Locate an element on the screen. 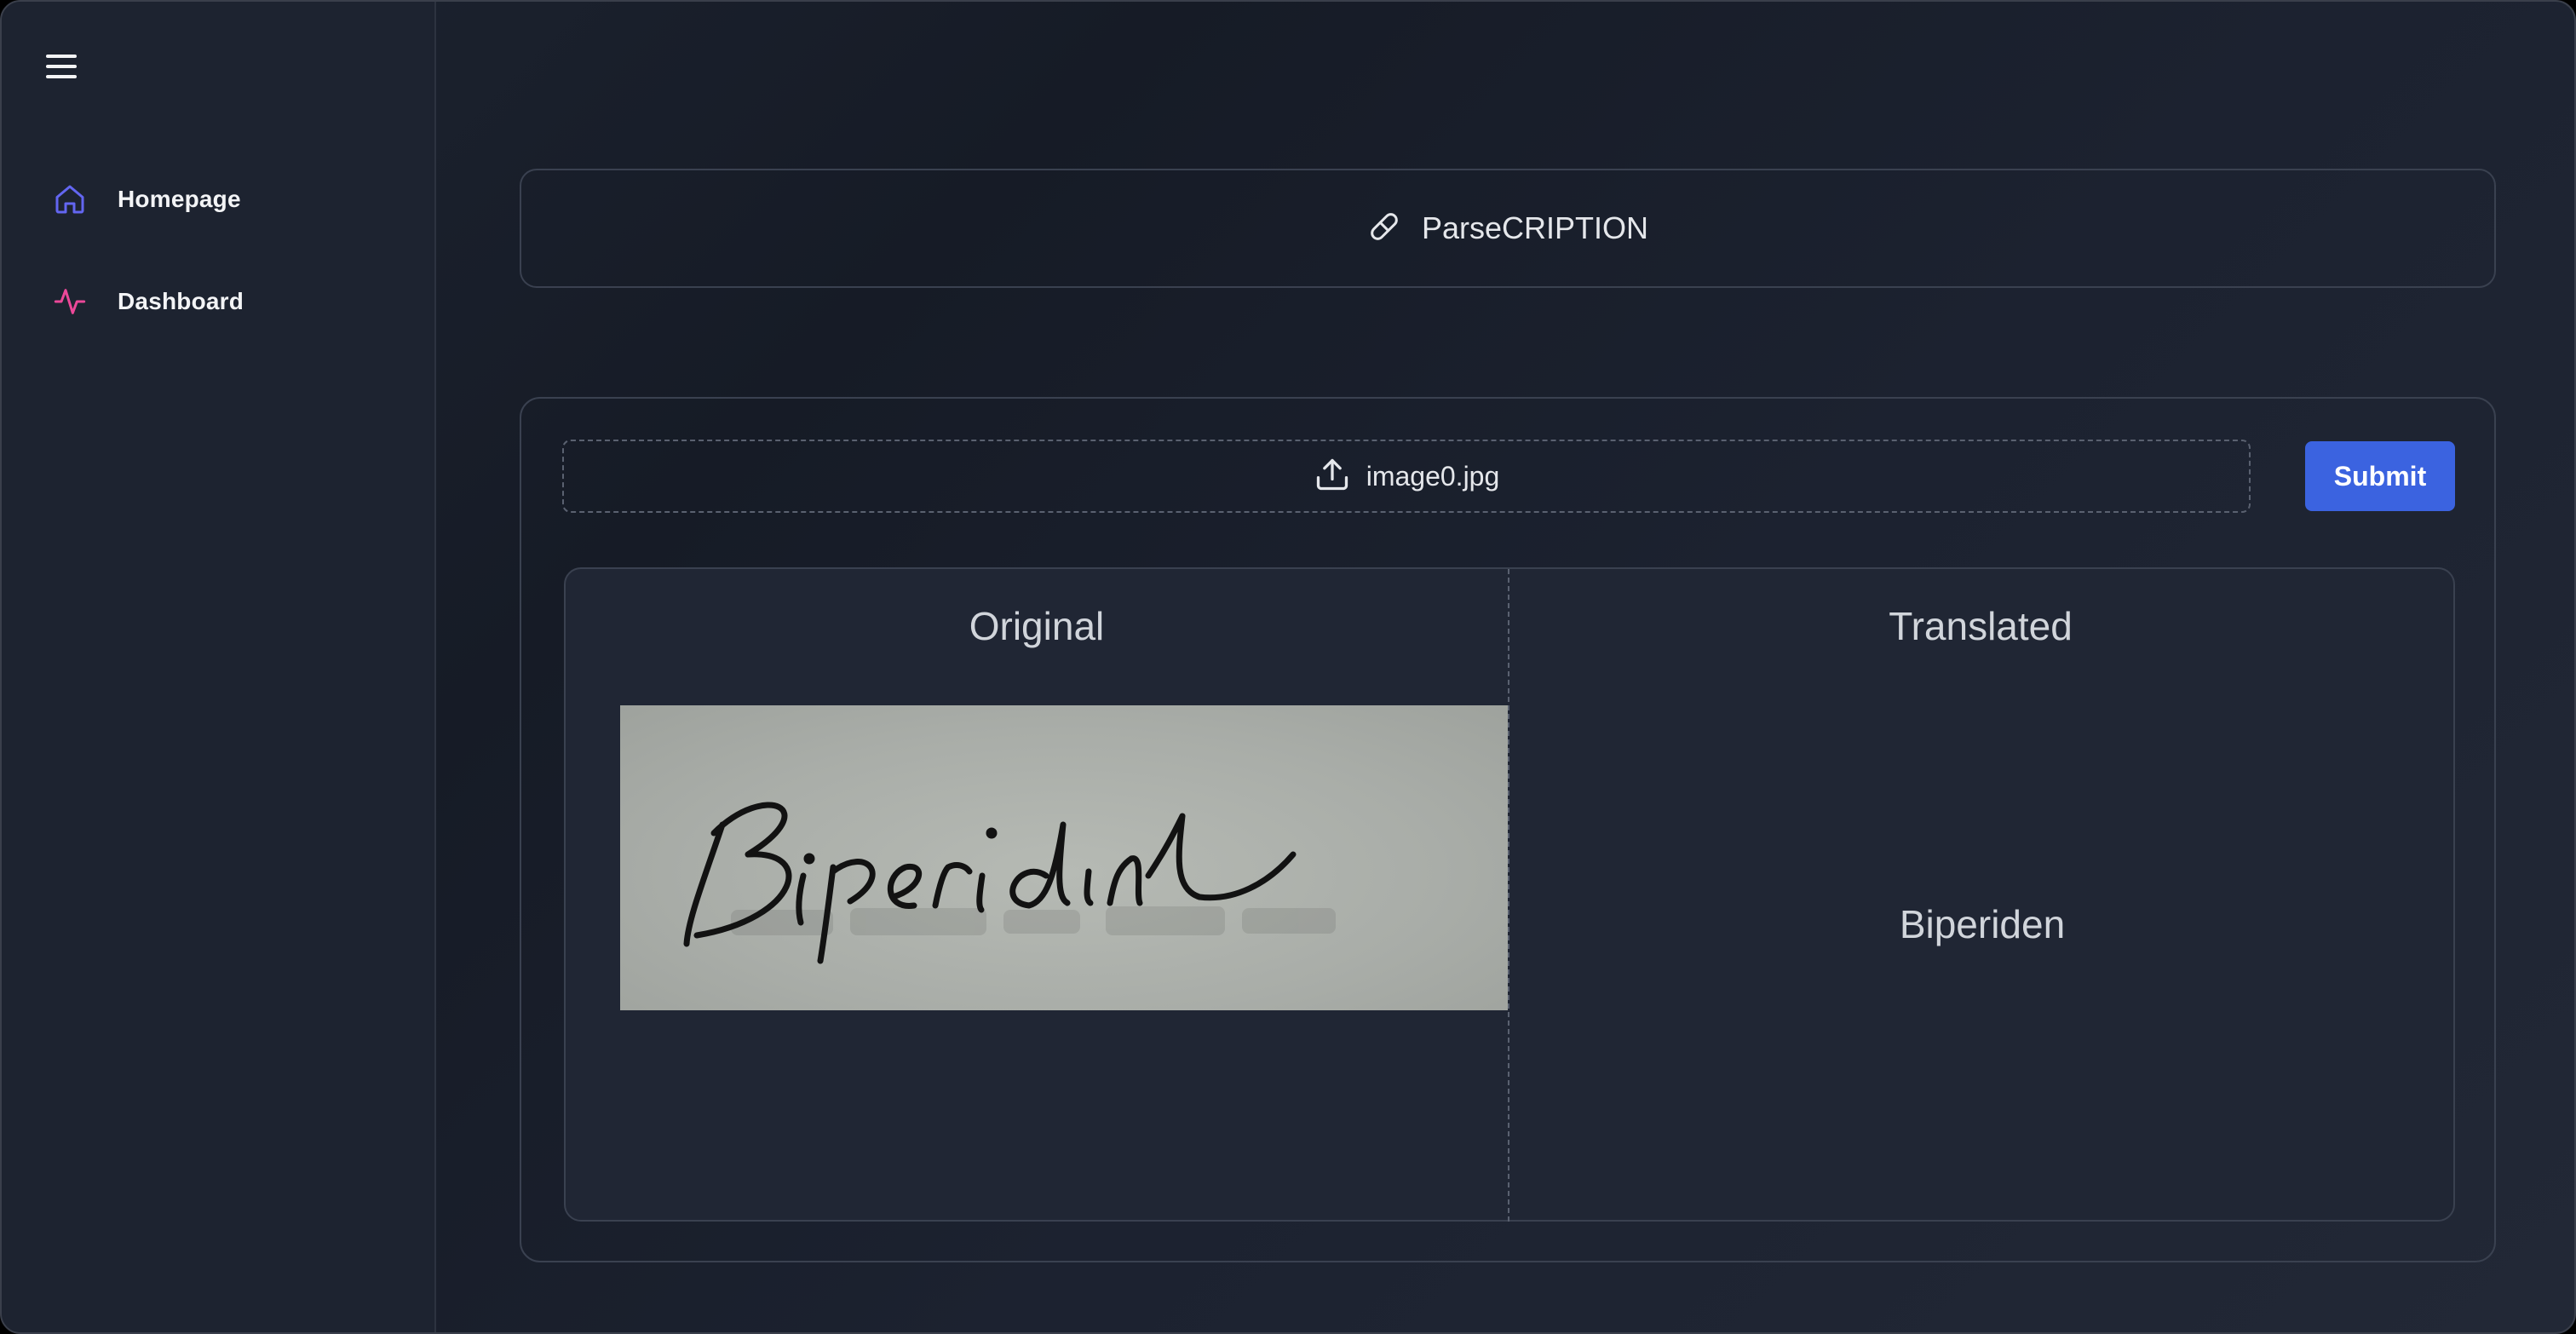 This screenshot has height=1334, width=2576. column-divider is located at coordinates (1509, 896).